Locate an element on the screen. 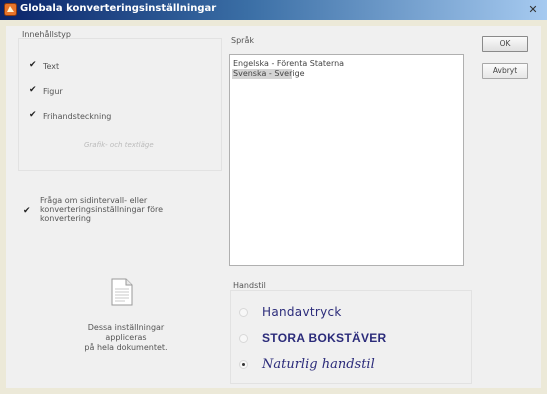  content-type-label: Innehållstyp is located at coordinates (46, 34).